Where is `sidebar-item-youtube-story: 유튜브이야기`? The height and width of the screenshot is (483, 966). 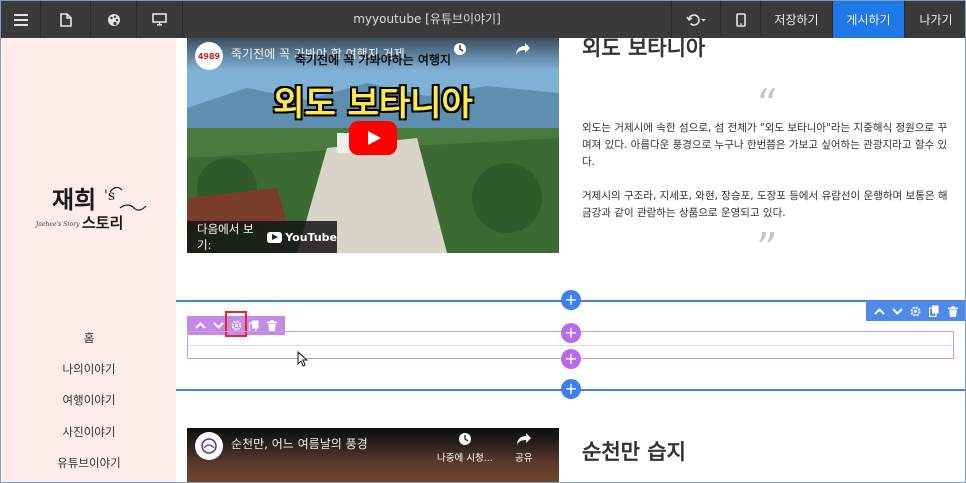 sidebar-item-youtube-story: 유튜브이야기 is located at coordinates (89, 463).